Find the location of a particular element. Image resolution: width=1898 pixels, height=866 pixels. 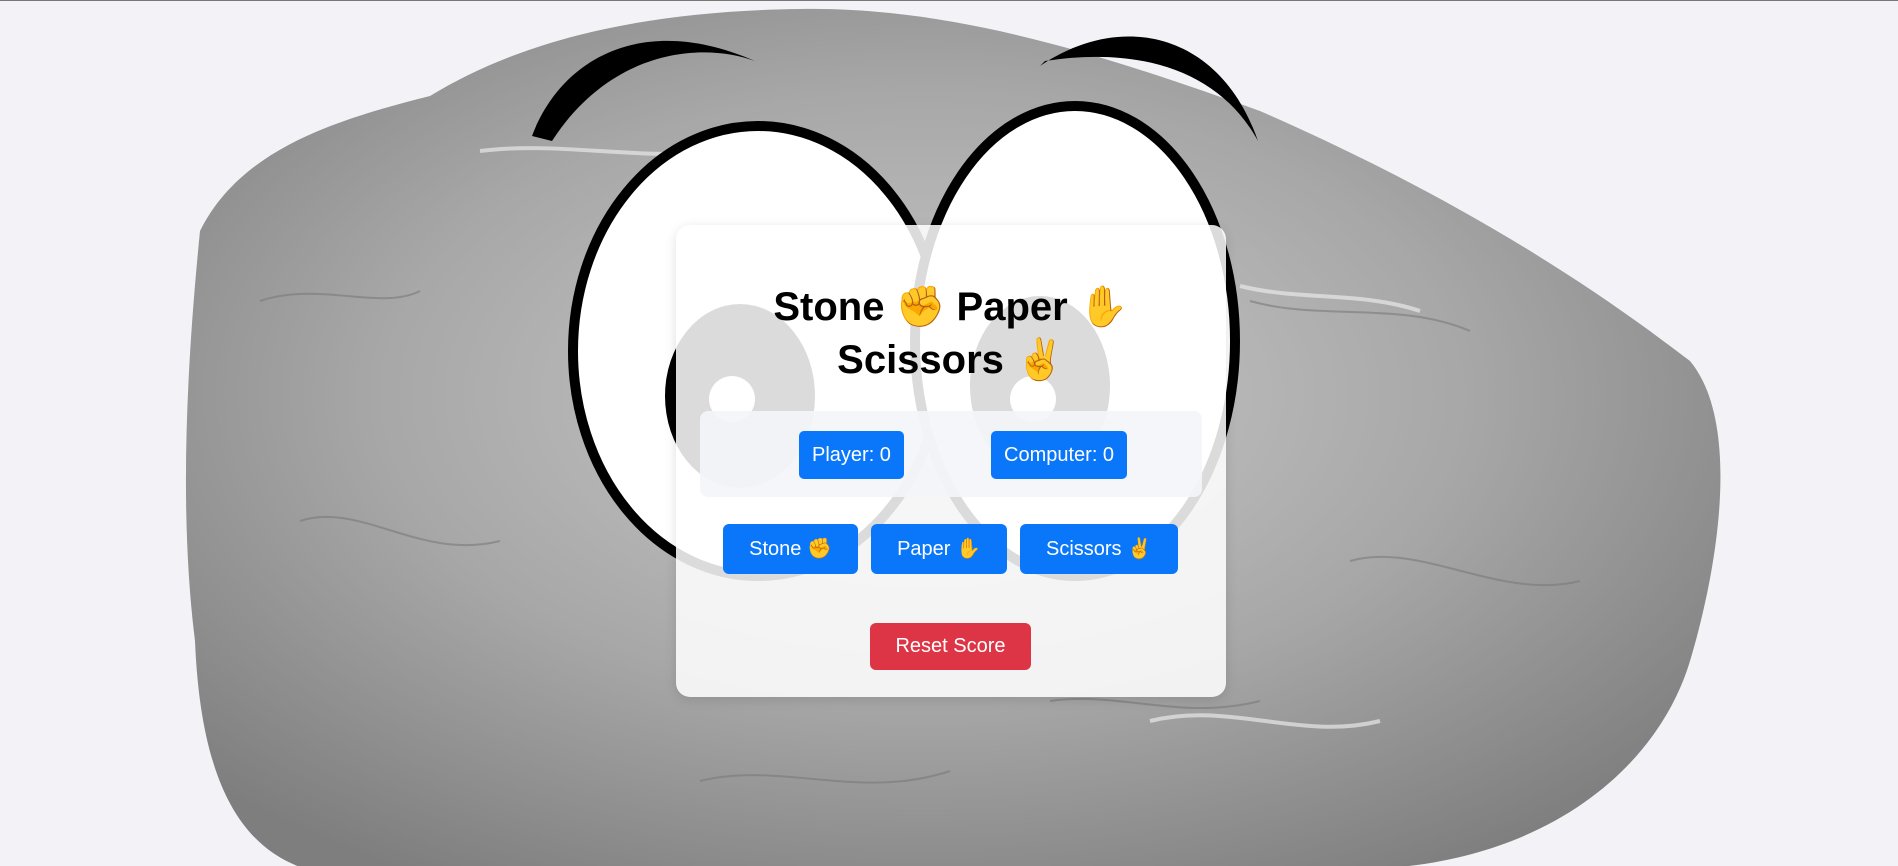

paper-button: Paper ✋ is located at coordinates (939, 549).